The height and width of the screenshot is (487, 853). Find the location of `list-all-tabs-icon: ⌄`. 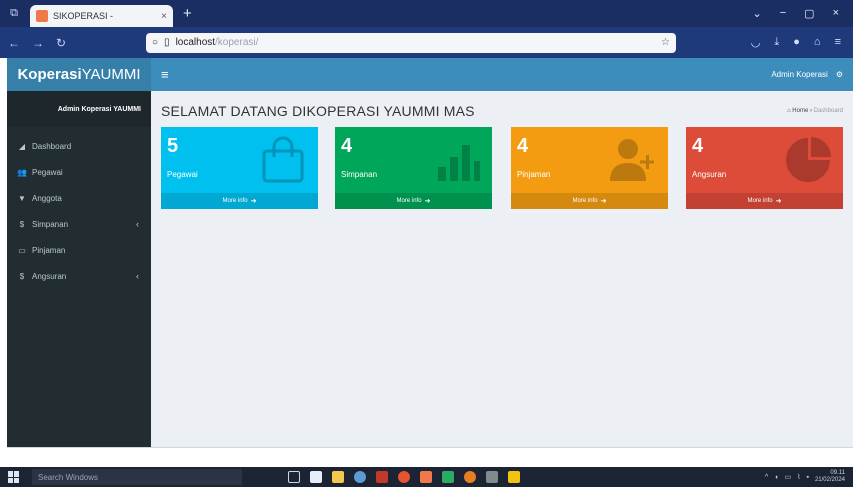

list-all-tabs-icon: ⌄ is located at coordinates (757, 13).